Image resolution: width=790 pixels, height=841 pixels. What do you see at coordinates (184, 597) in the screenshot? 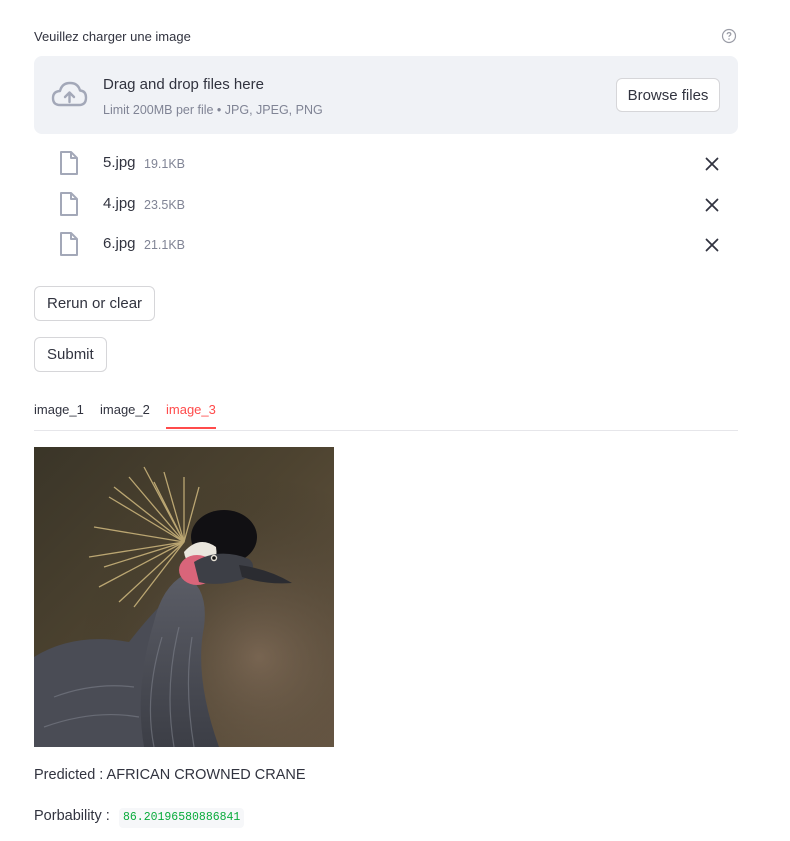
I see `crowned-crane-image` at bounding box center [184, 597].